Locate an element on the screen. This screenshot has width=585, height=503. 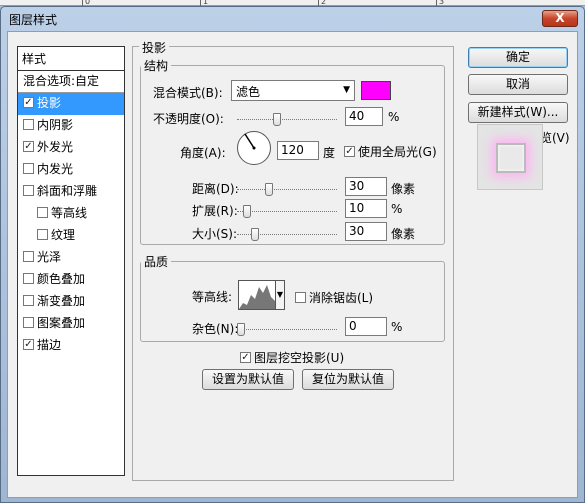
contour-dropdown-button: ▼ is located at coordinates (280, 295).